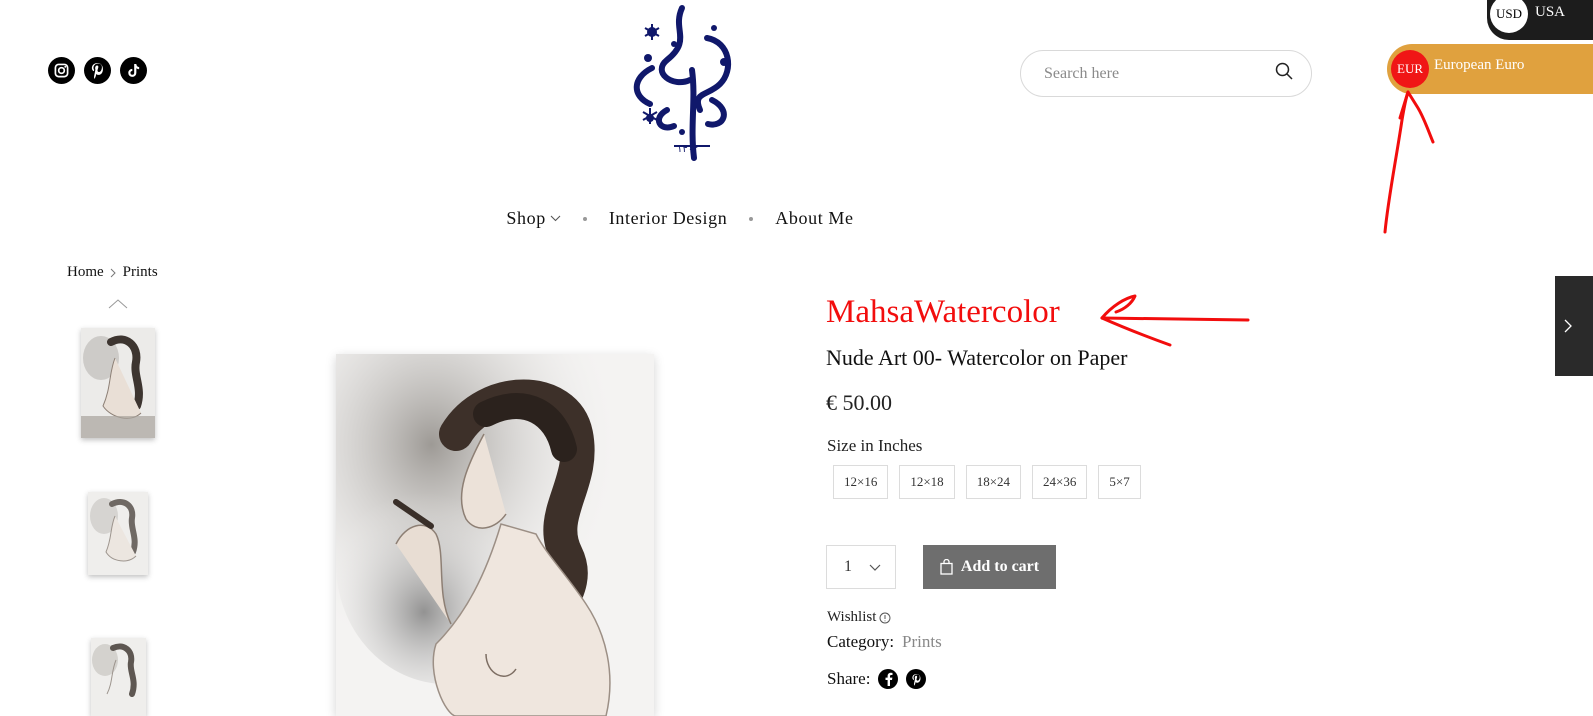  What do you see at coordinates (814, 218) in the screenshot?
I see `nav-item-about-me: About Me` at bounding box center [814, 218].